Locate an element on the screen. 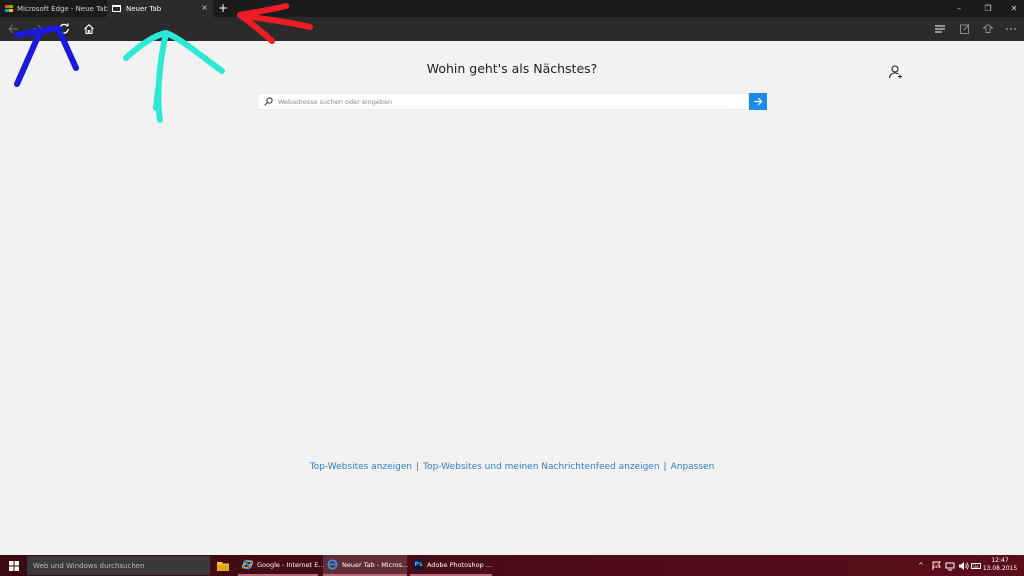 The image size is (1024, 576). clock-date: 13.08.2015 is located at coordinates (1000, 568).